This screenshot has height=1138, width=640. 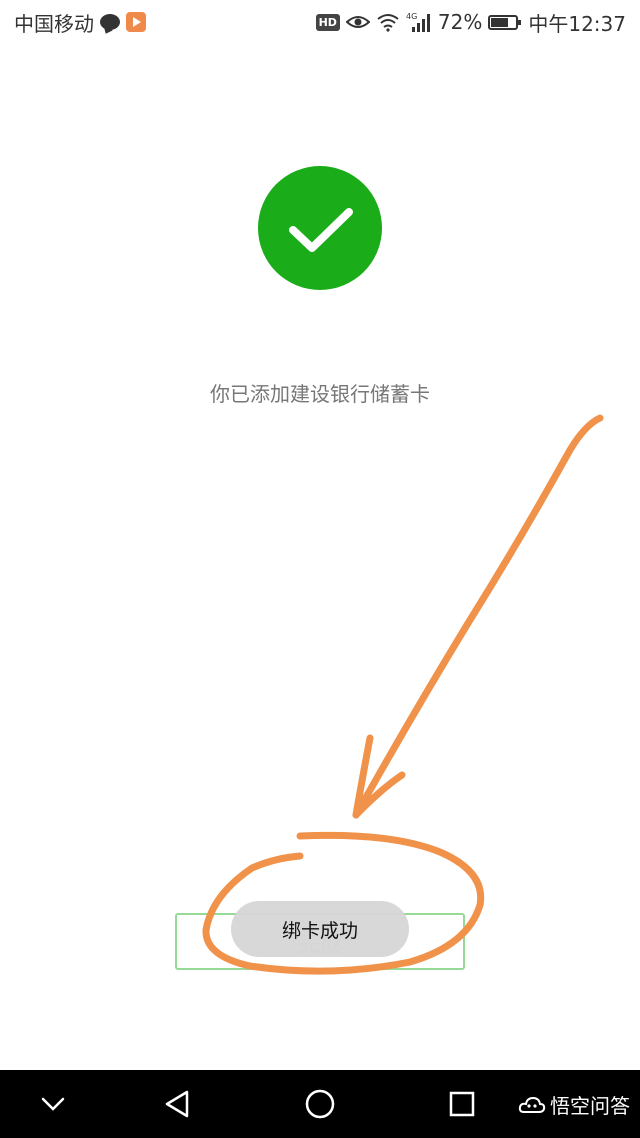 I want to click on status-clock: 中午12:37, so click(x=577, y=23).